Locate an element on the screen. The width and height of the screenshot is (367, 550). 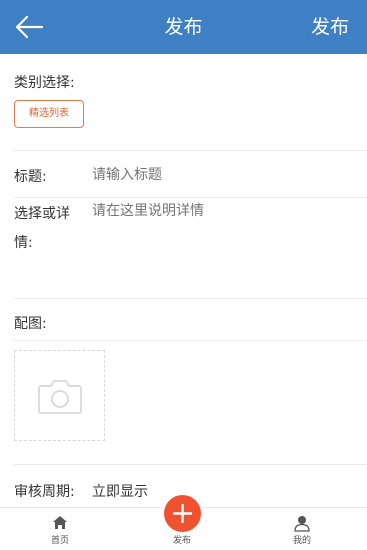
tab-home-label: 首页 is located at coordinates (59, 541).